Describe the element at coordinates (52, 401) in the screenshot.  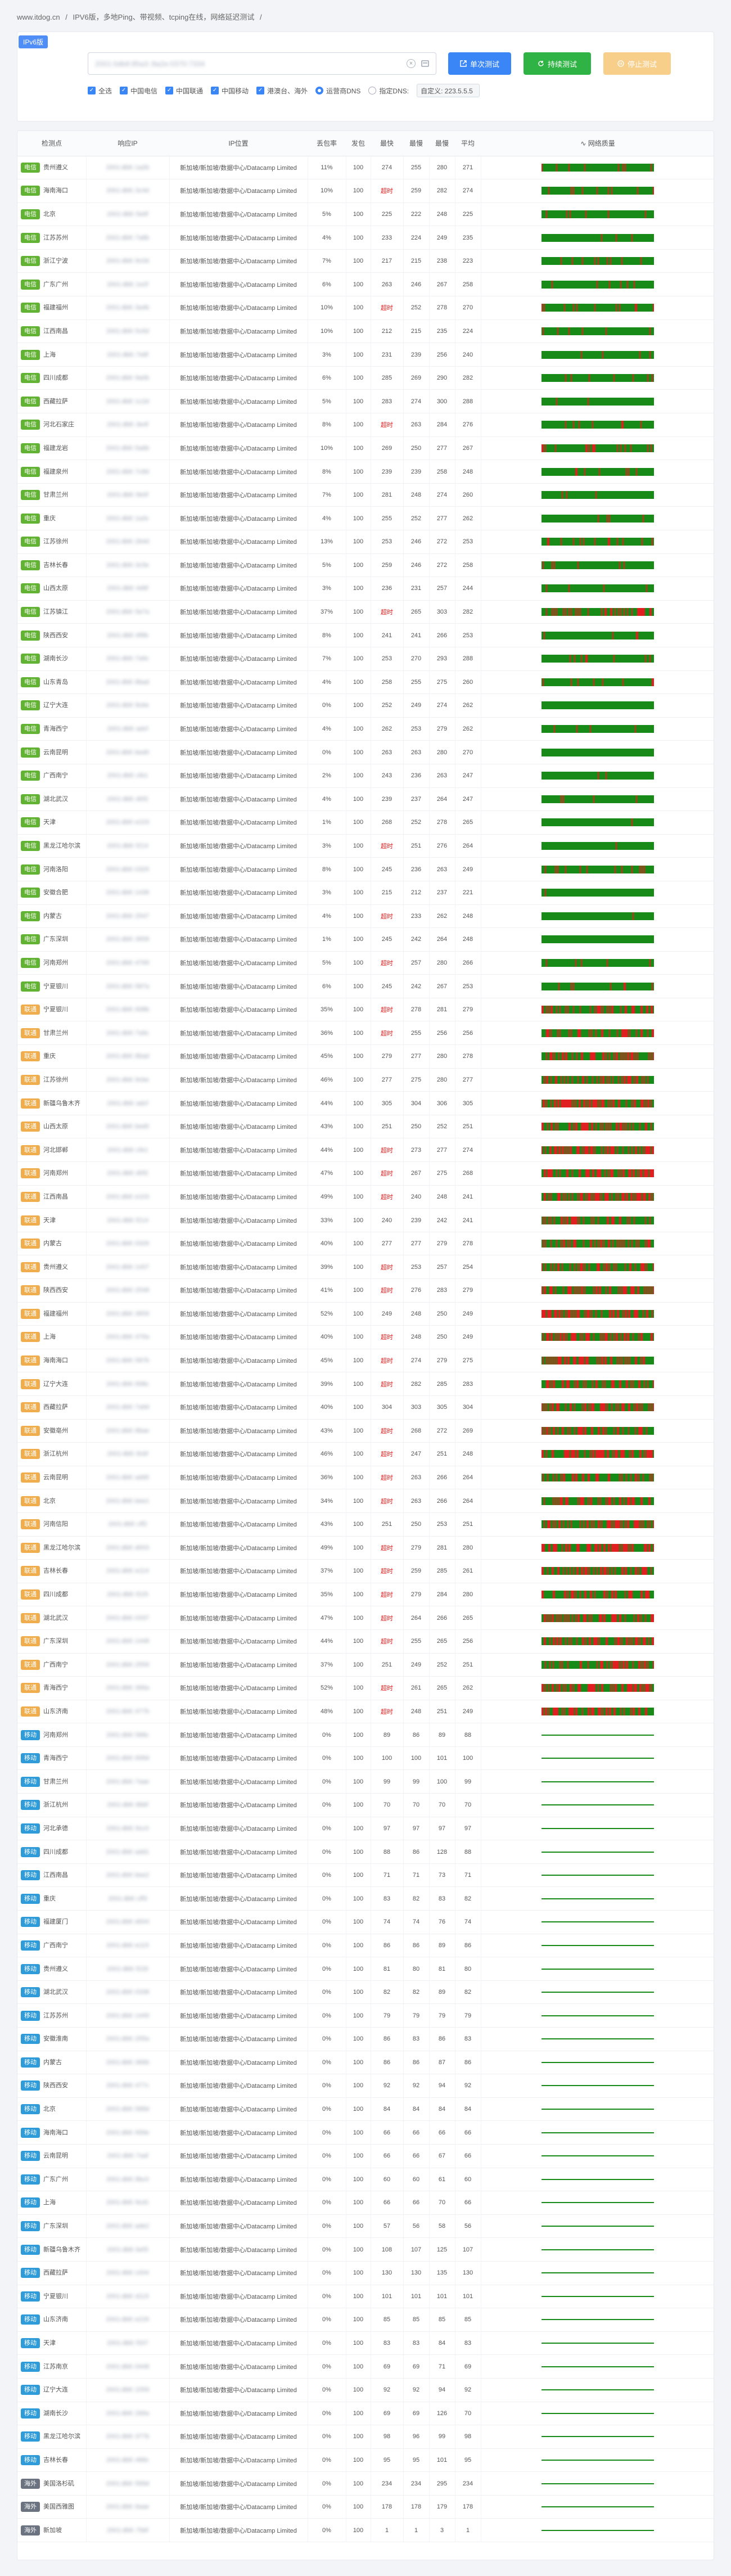
I see `node-cell: 电信 西藏拉萨` at that location.